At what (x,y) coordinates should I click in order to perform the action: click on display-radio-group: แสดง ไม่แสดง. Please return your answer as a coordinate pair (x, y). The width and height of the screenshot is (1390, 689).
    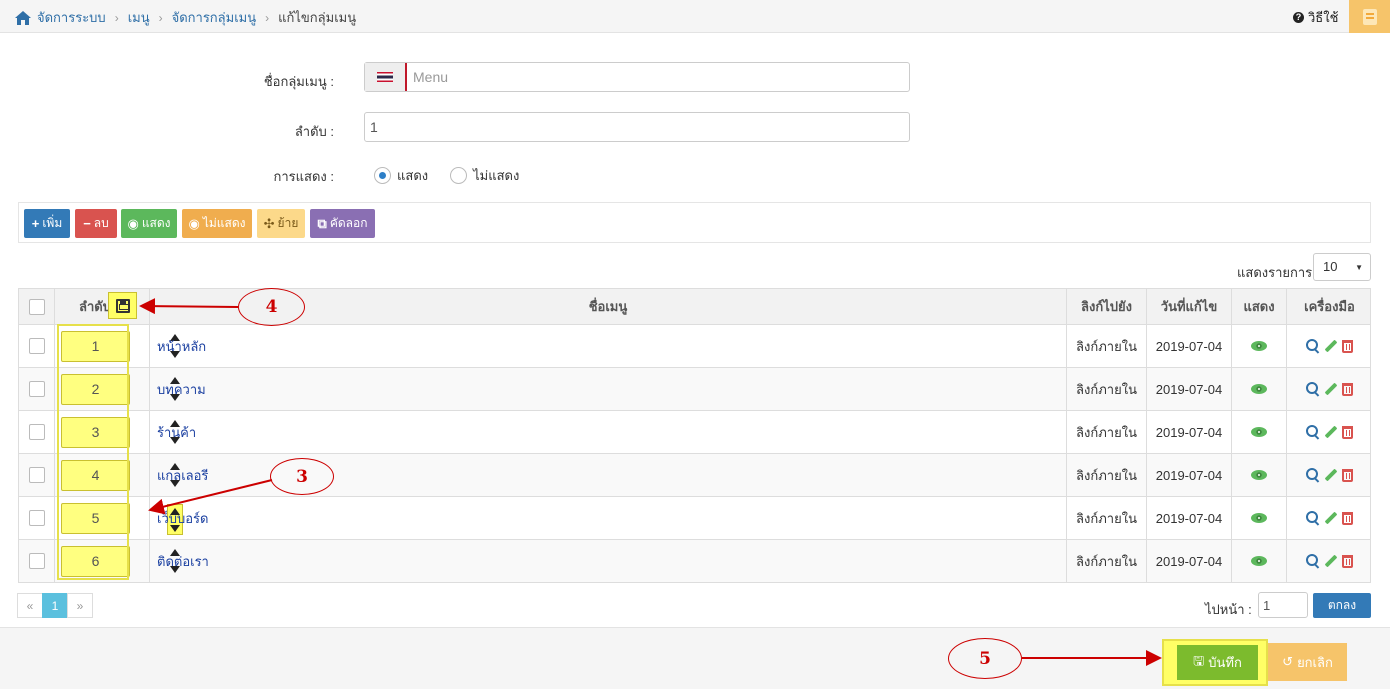
    Looking at the image, I should click on (457, 175).